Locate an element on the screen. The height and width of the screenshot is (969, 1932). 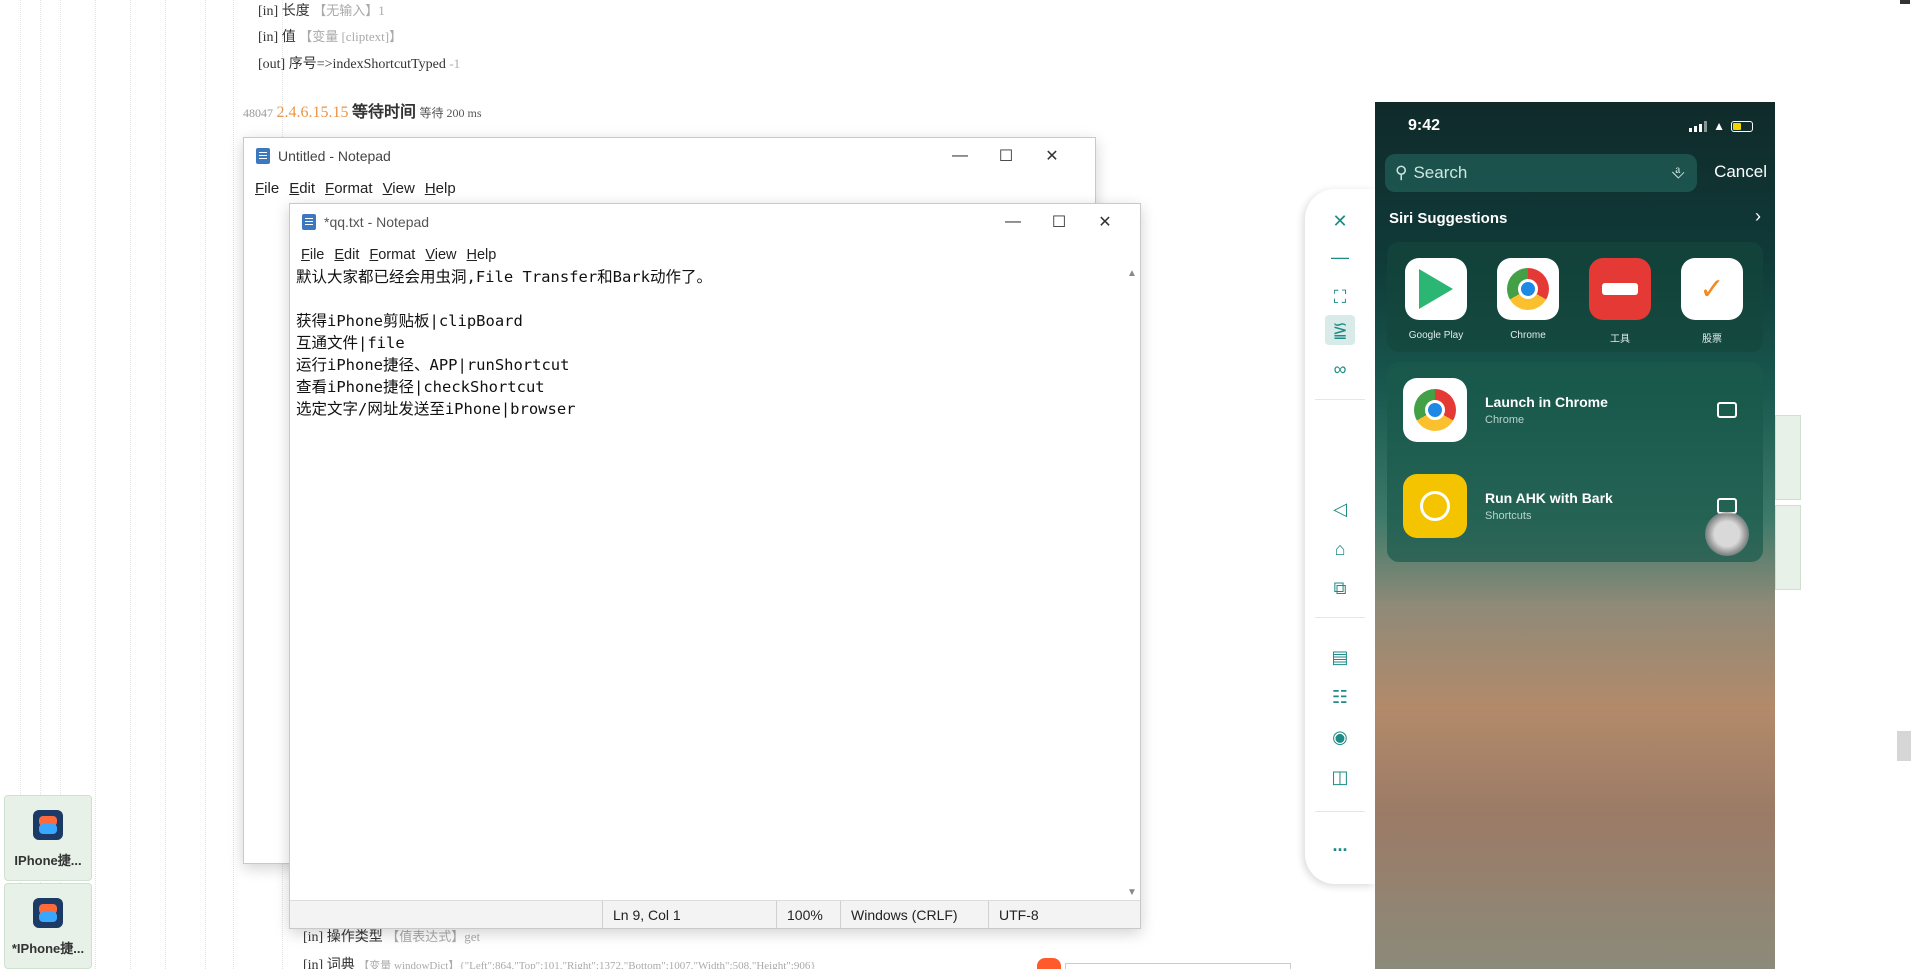
editor-line: [in] 值 【变量 [cliptext]】 is located at coordinates (330, 36).